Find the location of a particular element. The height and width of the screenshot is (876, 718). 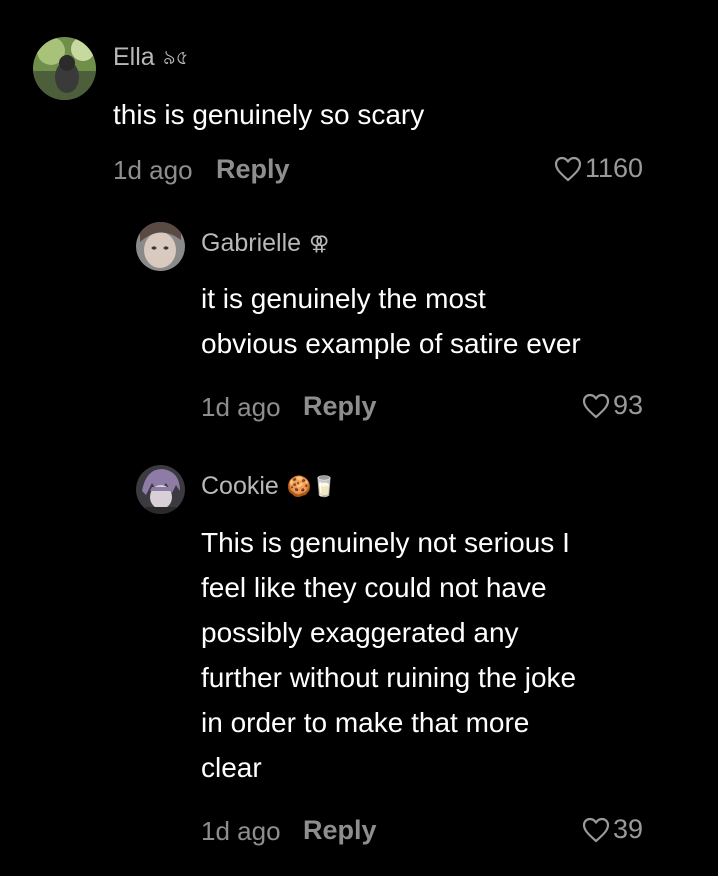

comment-text-line: clear is located at coordinates (231, 767).